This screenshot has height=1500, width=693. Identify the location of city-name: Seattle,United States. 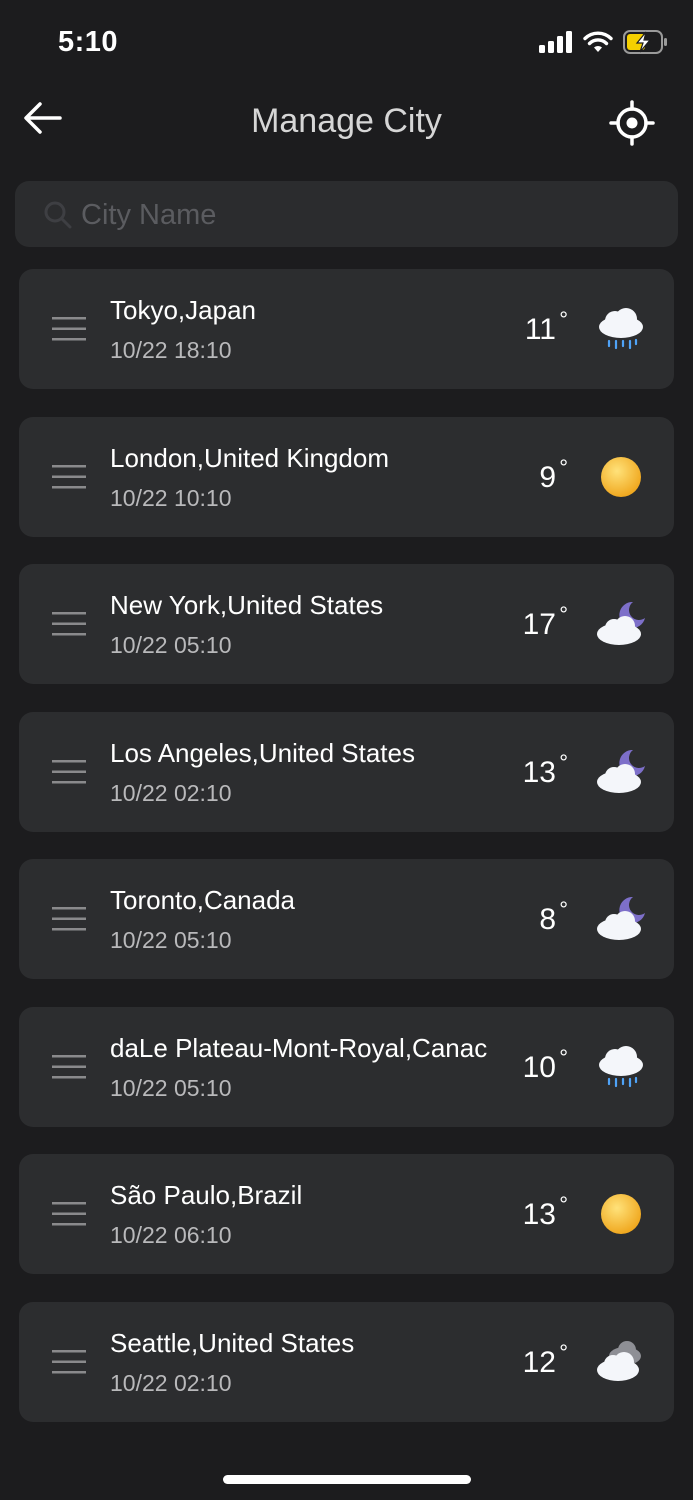
(232, 1342).